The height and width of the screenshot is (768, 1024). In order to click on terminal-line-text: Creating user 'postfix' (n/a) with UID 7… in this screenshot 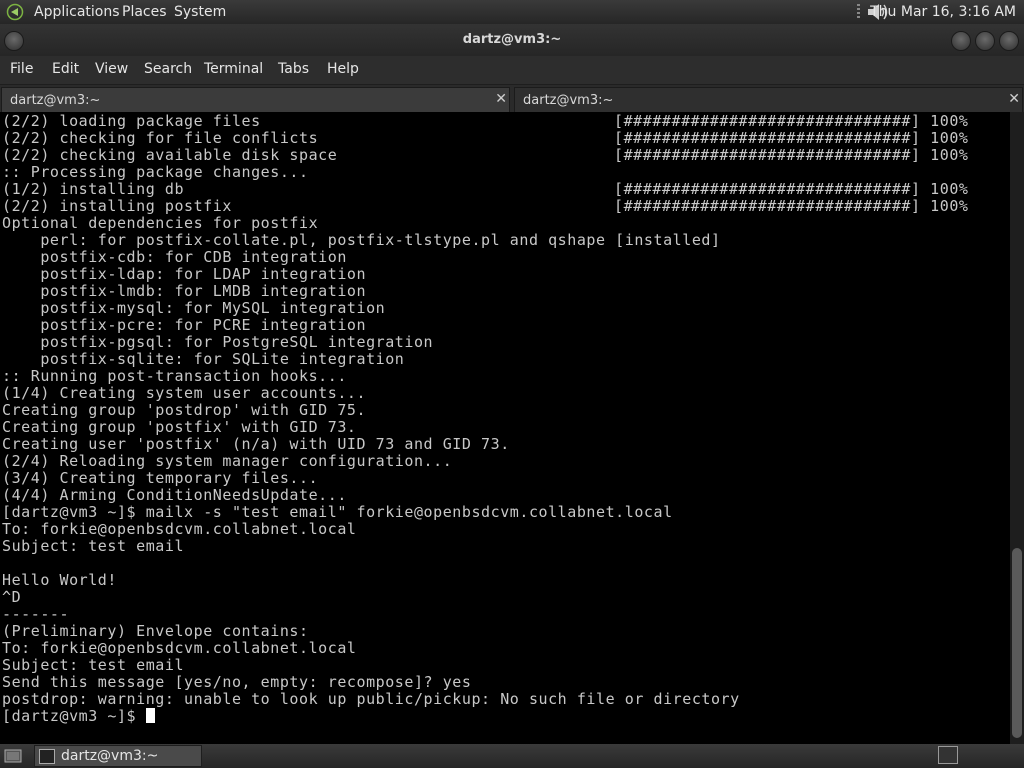, I will do `click(256, 444)`.